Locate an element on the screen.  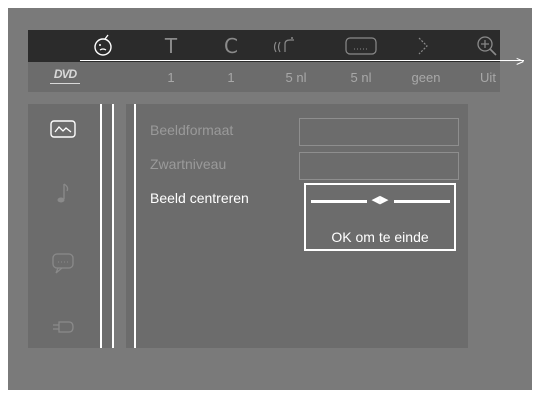
slider-track-left is located at coordinates (339, 201).